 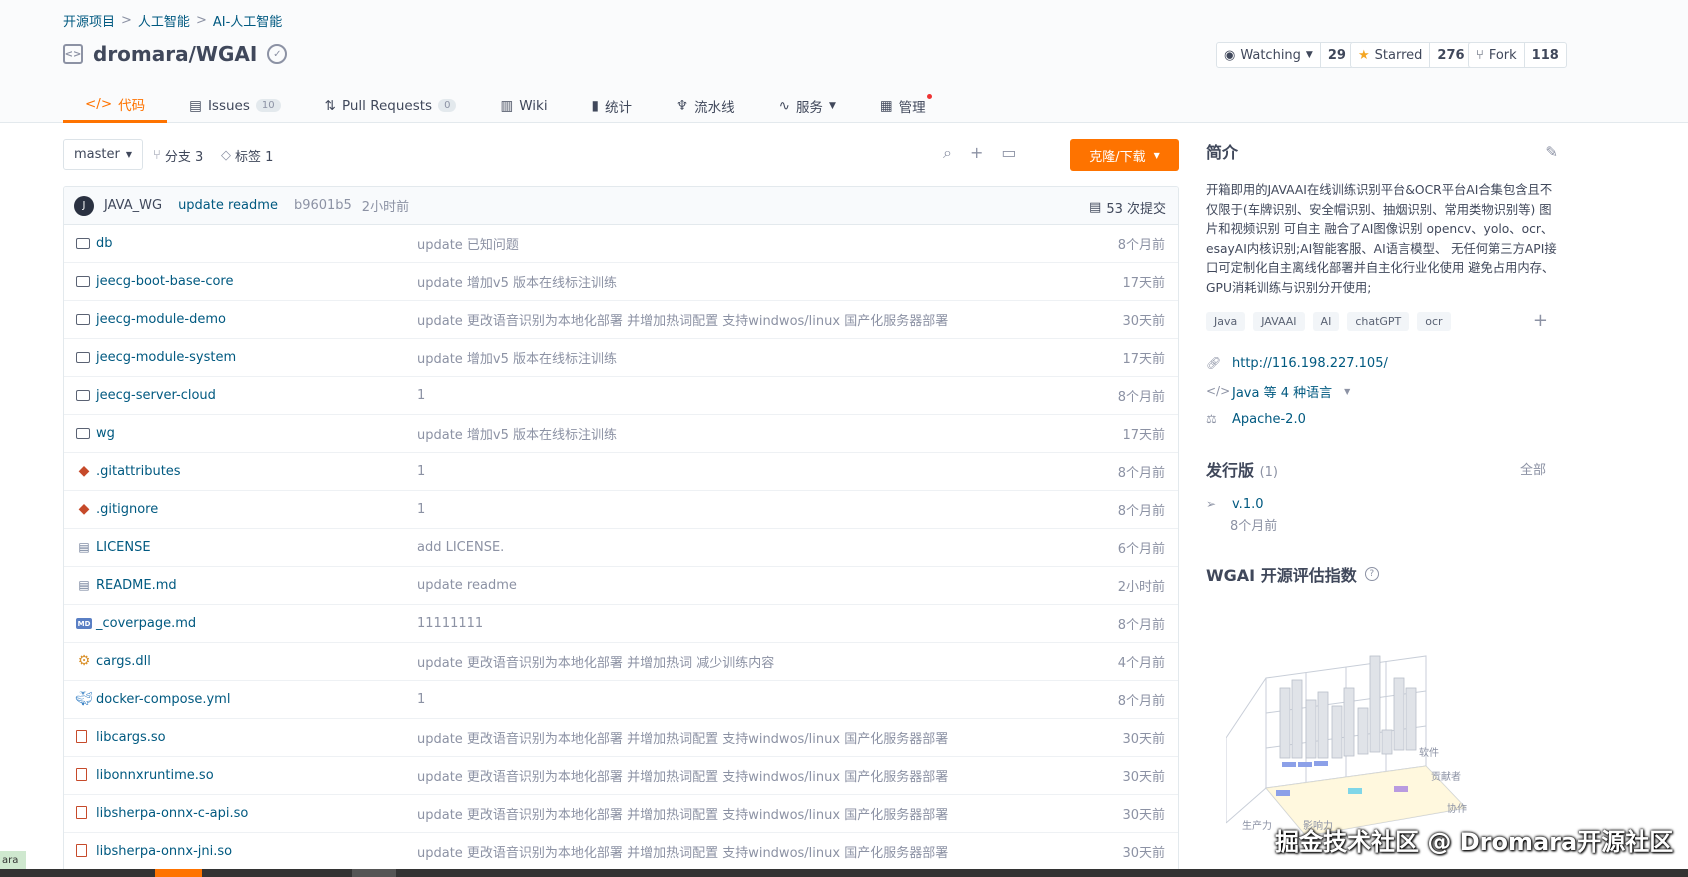 What do you see at coordinates (1226, 321) in the screenshot?
I see `topic-tag: Java` at bounding box center [1226, 321].